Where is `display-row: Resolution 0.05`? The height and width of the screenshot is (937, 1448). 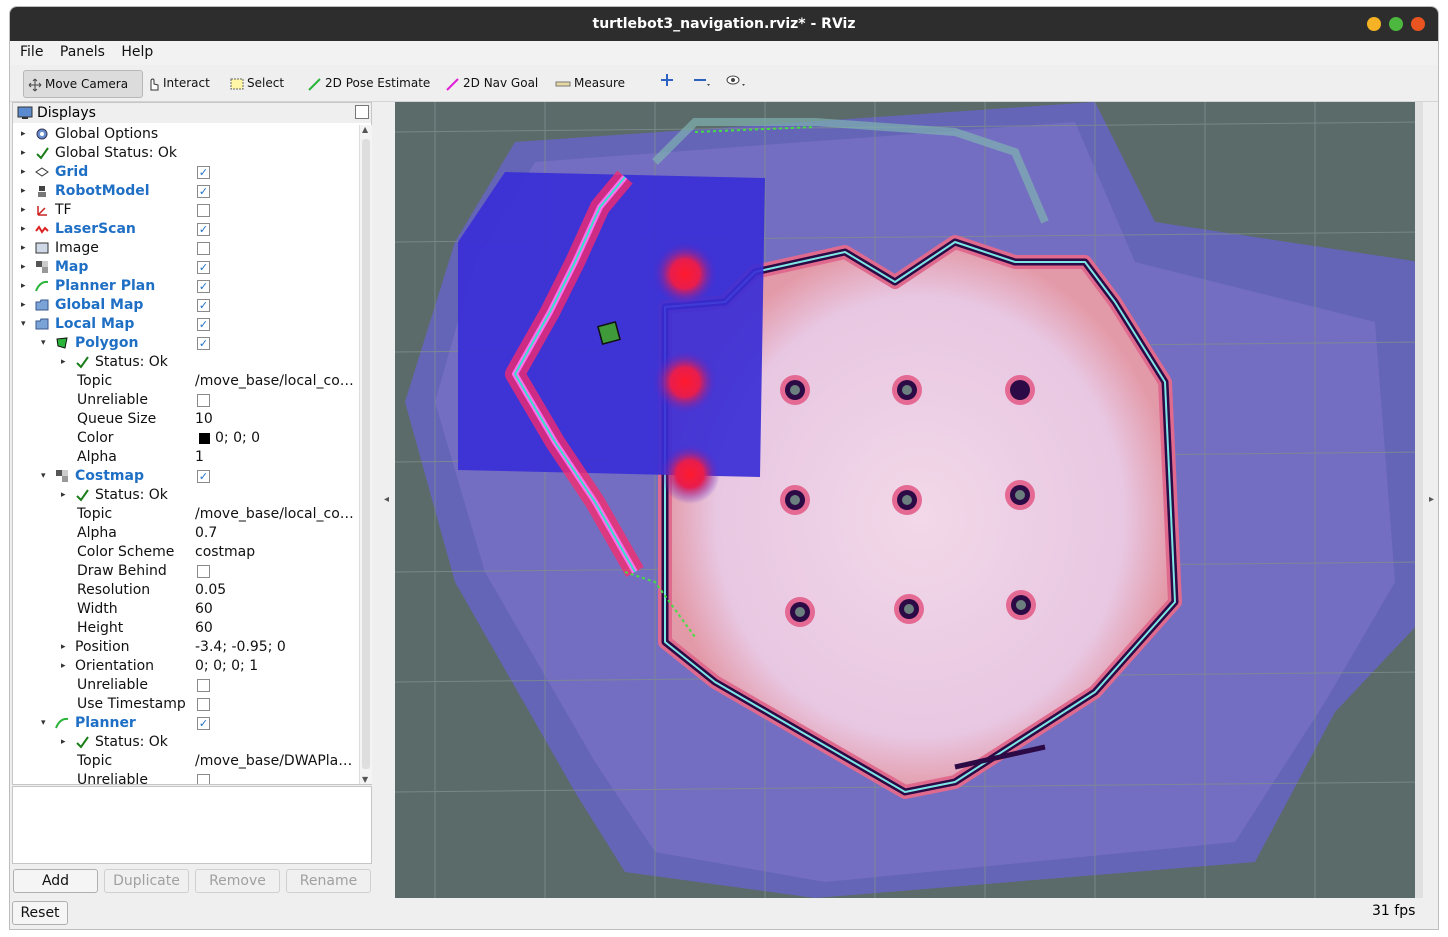
display-row: Resolution 0.05 is located at coordinates (186, 590).